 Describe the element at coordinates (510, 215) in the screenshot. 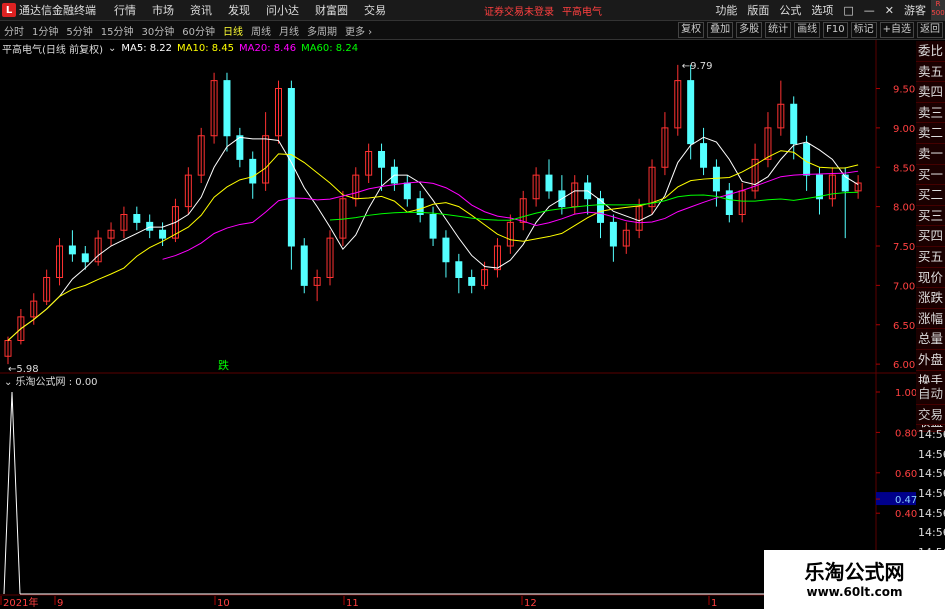

I see `ma-line-ma20` at that location.